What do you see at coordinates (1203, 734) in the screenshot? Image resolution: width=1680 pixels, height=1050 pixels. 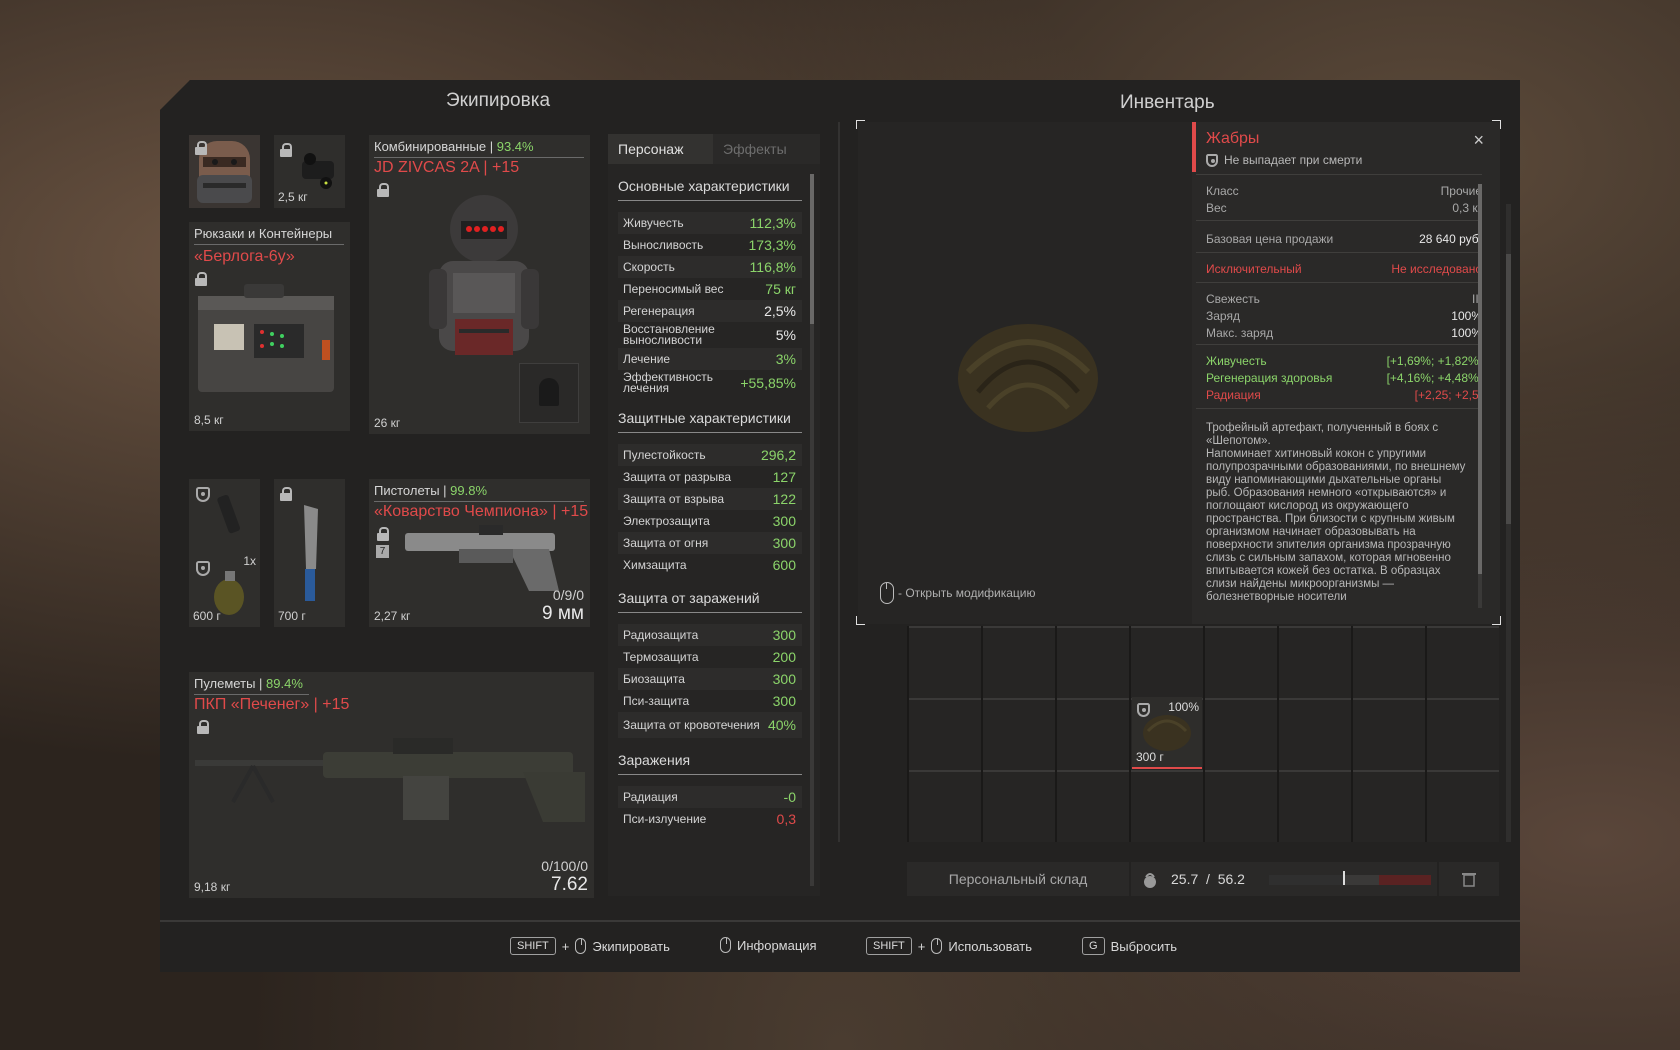 I see `inventory-grid` at bounding box center [1203, 734].